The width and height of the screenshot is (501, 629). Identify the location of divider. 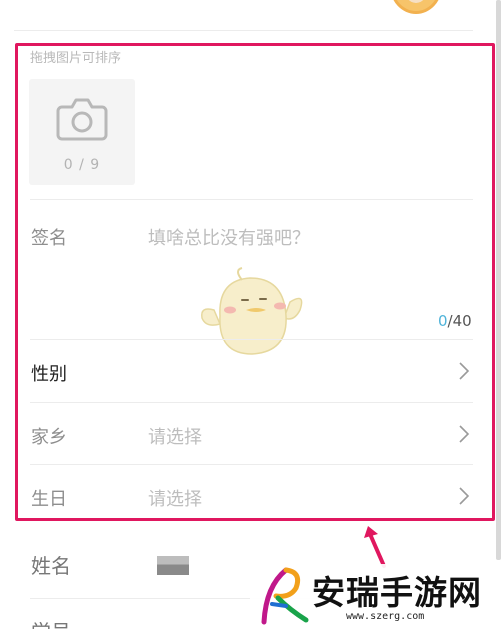
(243, 30).